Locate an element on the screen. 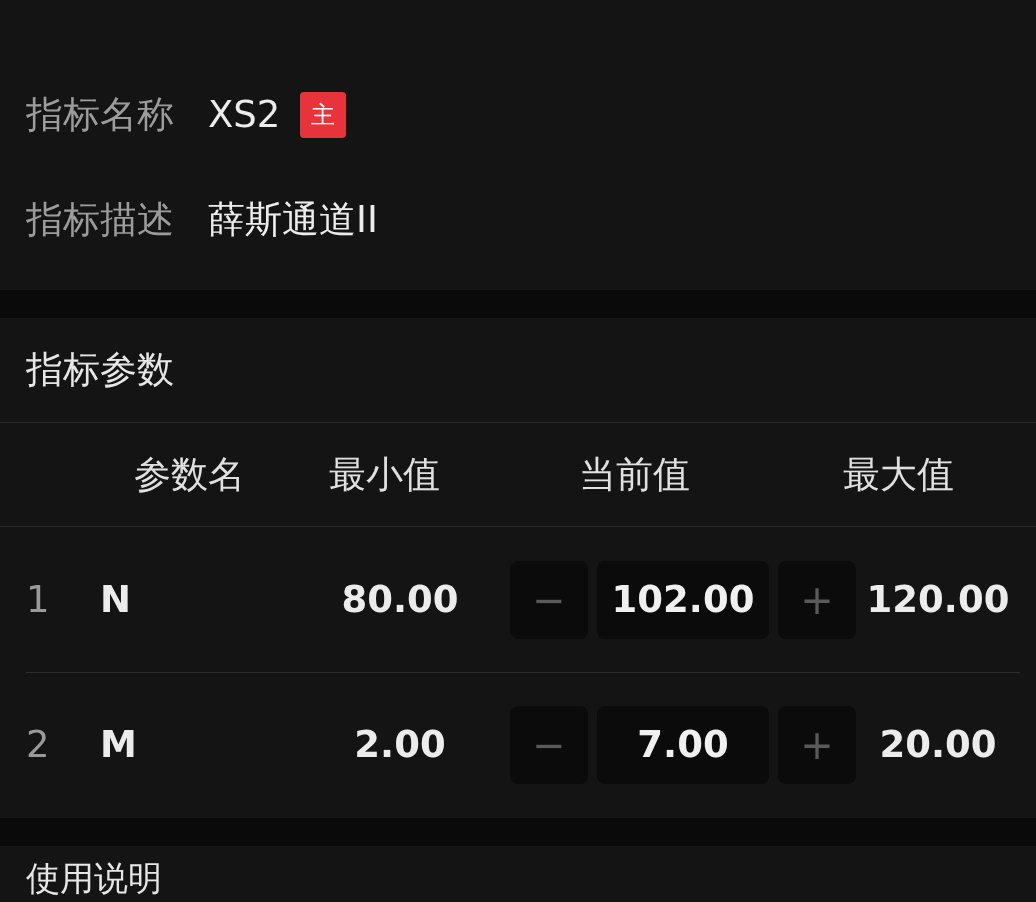  value-field: 102.00 is located at coordinates (683, 599).